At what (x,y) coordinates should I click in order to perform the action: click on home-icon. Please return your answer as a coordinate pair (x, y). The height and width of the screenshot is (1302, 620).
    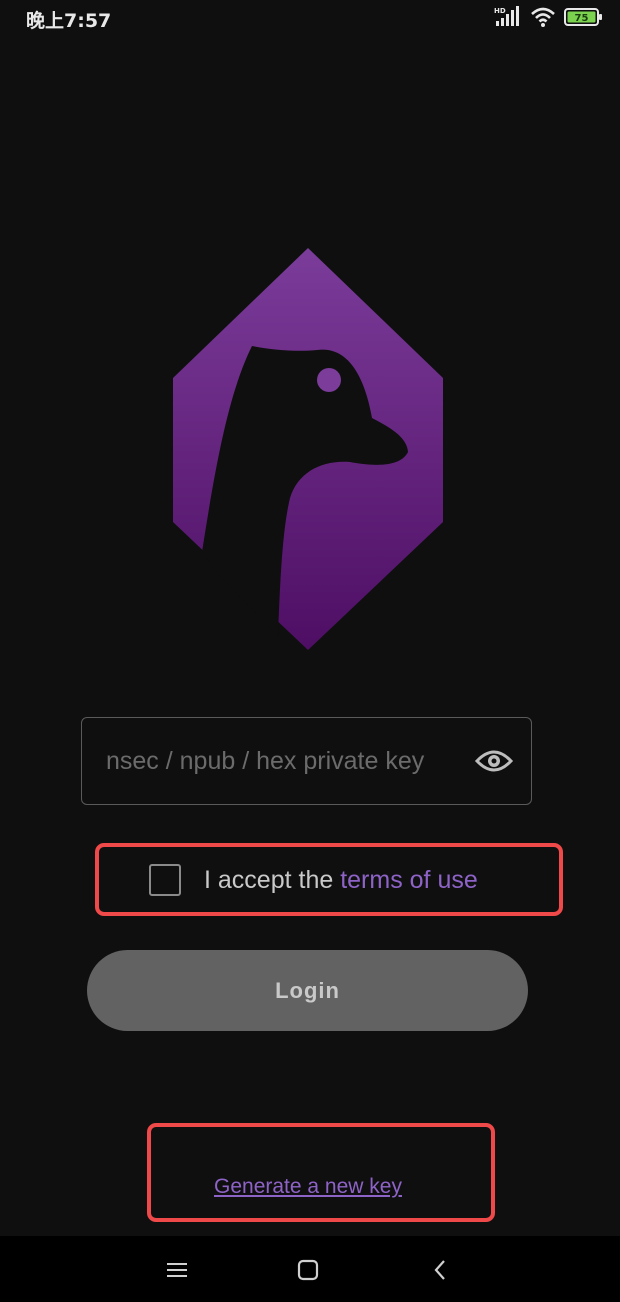
    Looking at the image, I should click on (308, 1270).